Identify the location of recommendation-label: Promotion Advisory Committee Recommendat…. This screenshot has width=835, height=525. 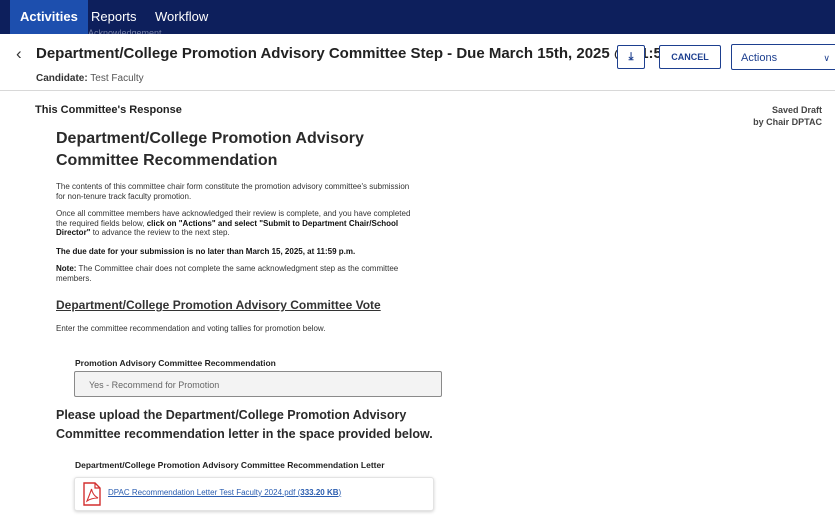
(175, 363).